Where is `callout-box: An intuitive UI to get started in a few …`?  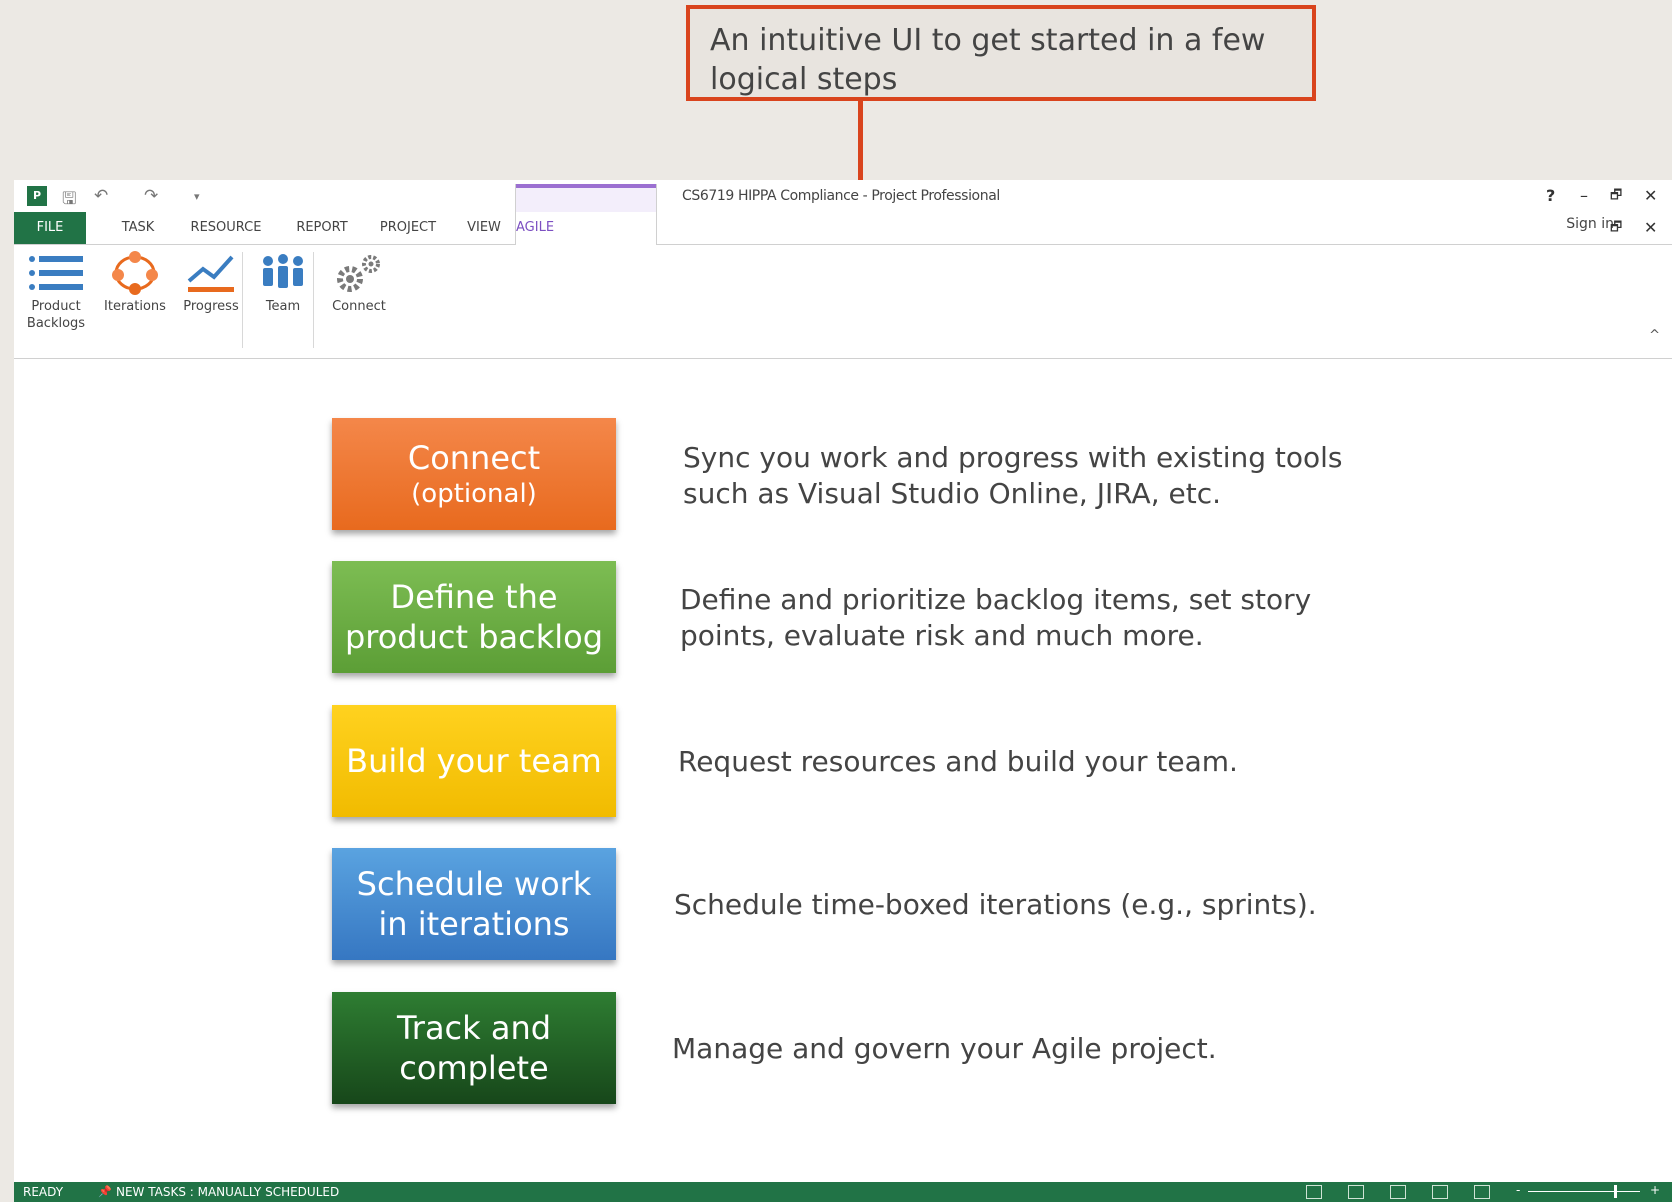 callout-box: An intuitive UI to get started in a few … is located at coordinates (1001, 53).